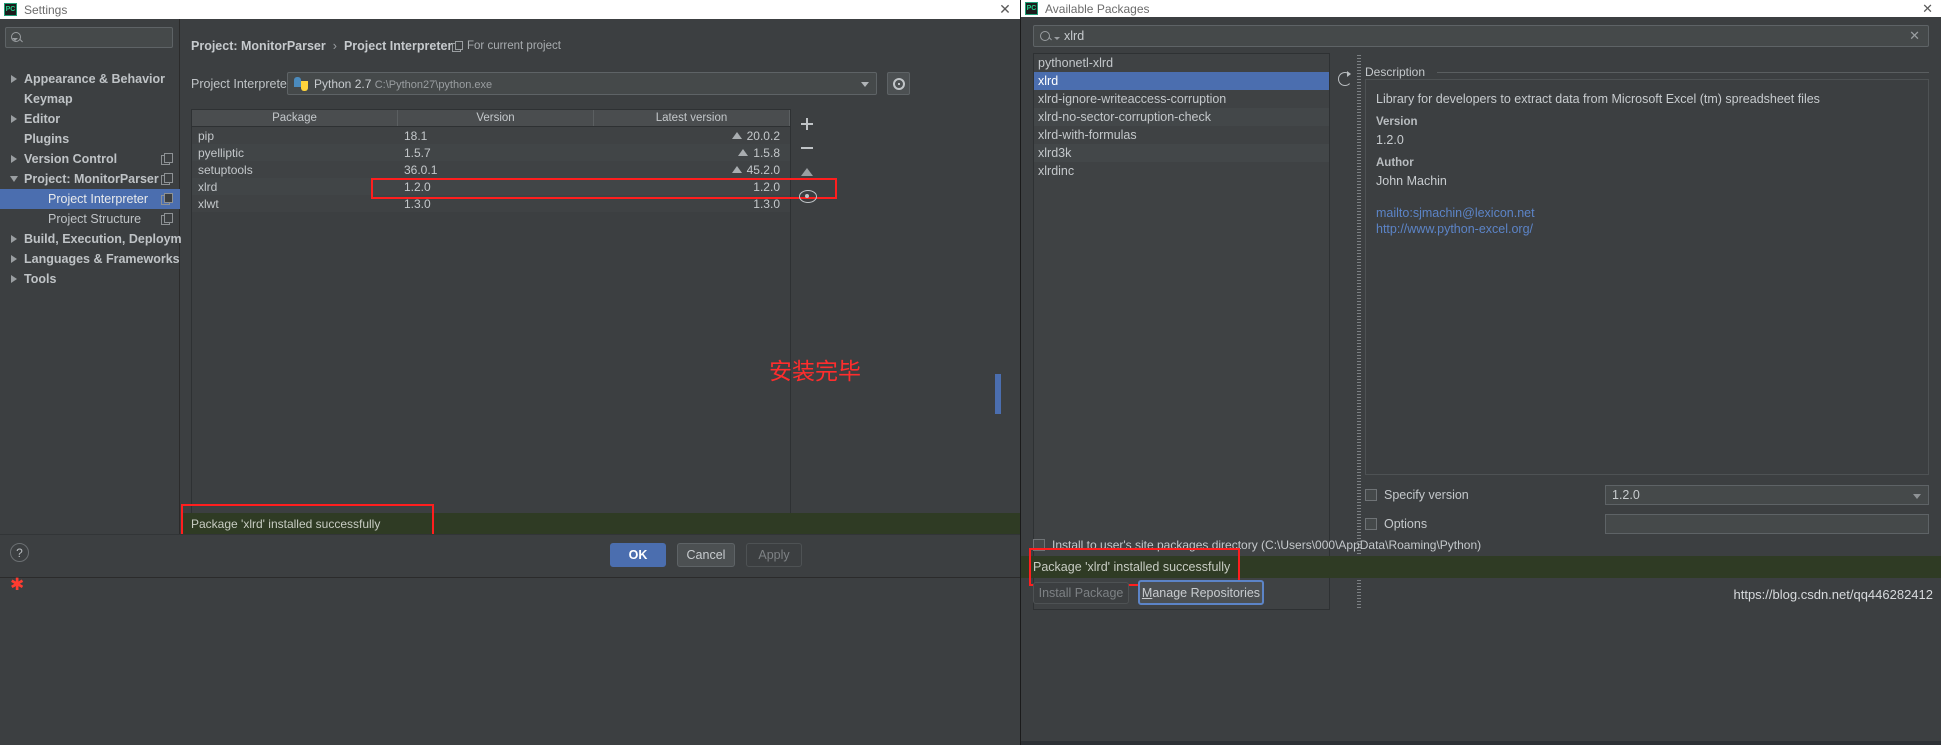 The image size is (1941, 745). What do you see at coordinates (774, 555) in the screenshot?
I see `apply-button: Apply` at bounding box center [774, 555].